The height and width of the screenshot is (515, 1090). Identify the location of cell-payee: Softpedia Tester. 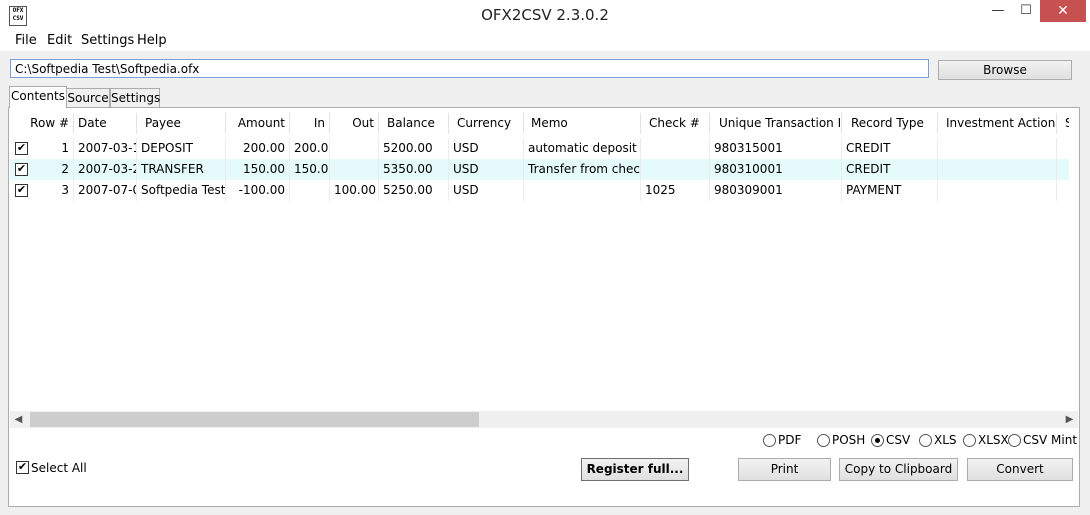
(181, 190).